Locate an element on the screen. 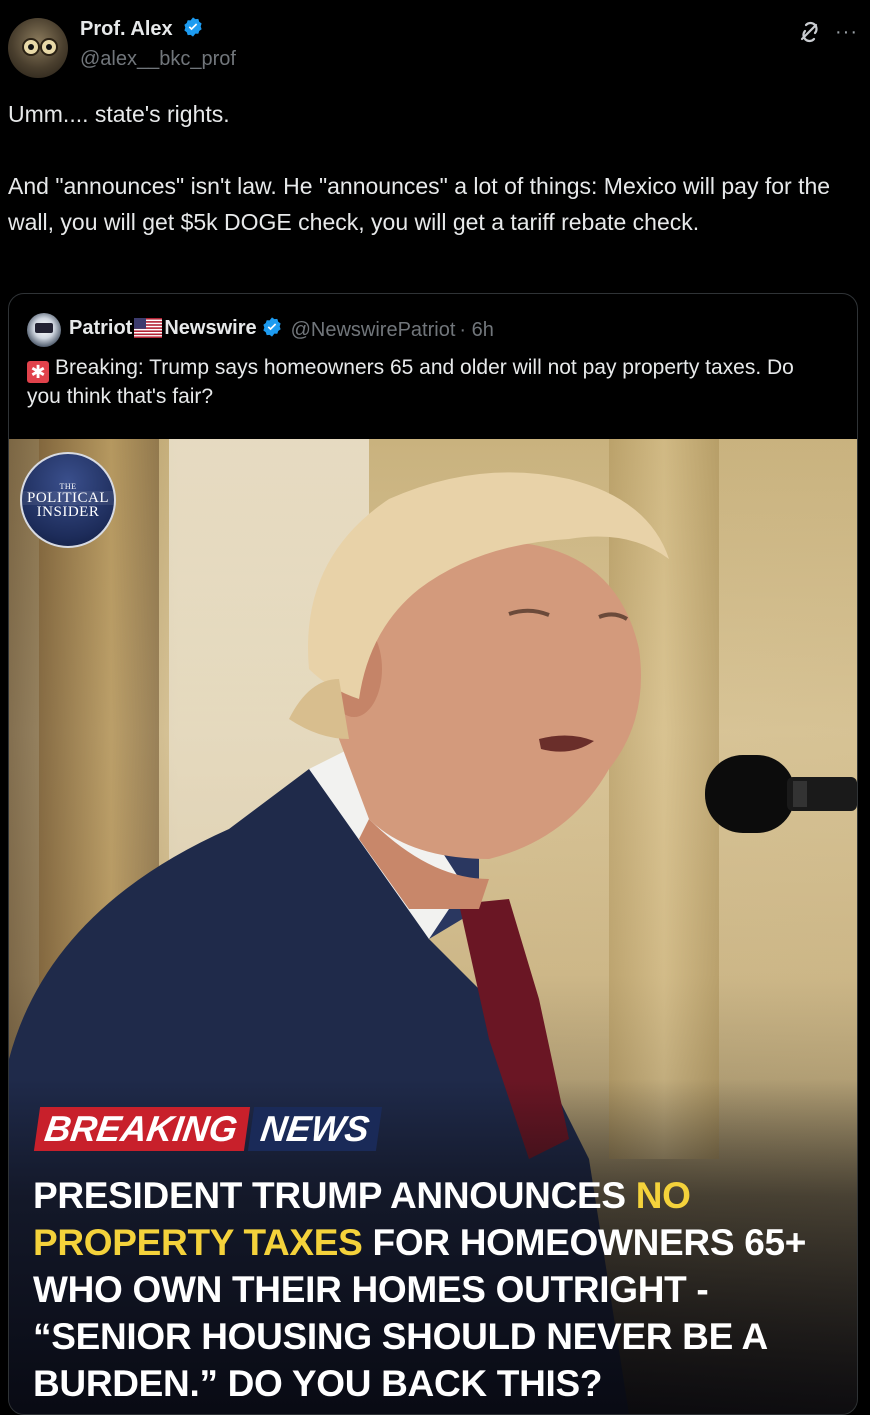  author-avatar is located at coordinates (38, 48).